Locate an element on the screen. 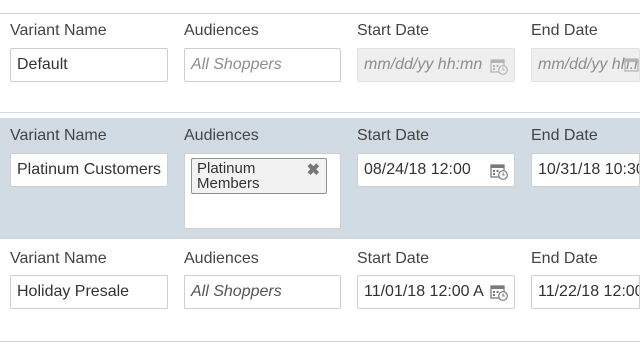 The height and width of the screenshot is (360, 640). start-date-input: mm/dd/yy hh:mn is located at coordinates (436, 65).